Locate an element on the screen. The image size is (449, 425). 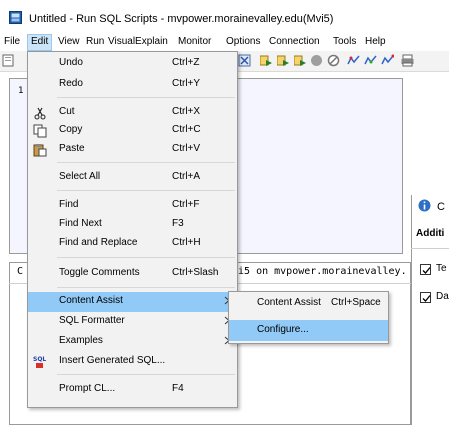
run-from-selected-icon is located at coordinates (283, 60).